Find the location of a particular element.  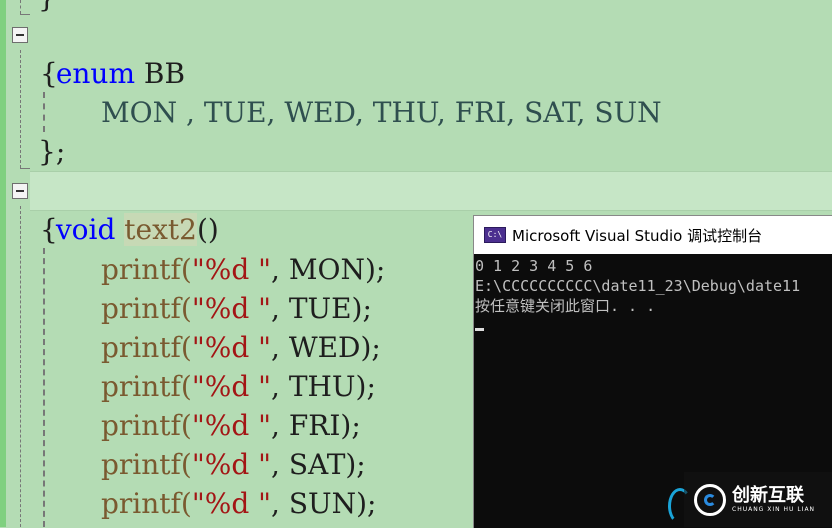

printf-args: , TUE); is located at coordinates (321, 308).